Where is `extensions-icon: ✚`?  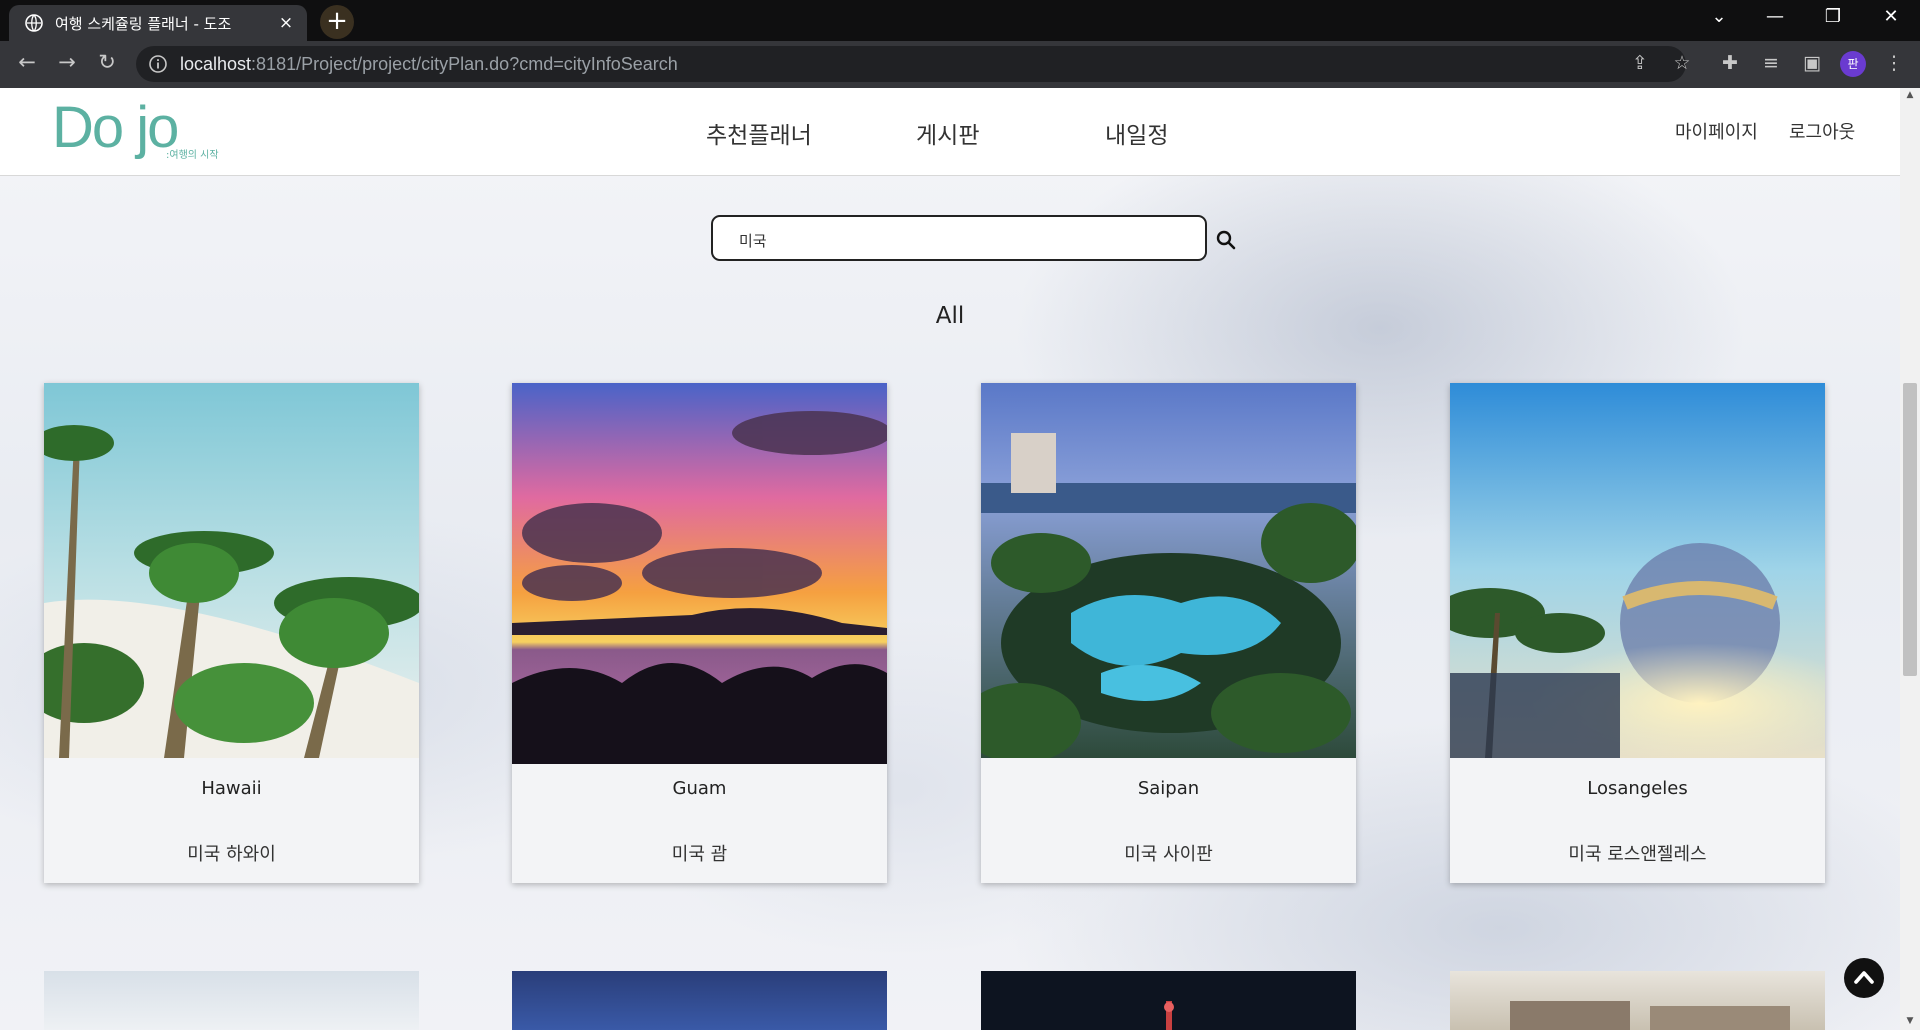 extensions-icon: ✚ is located at coordinates (1730, 63).